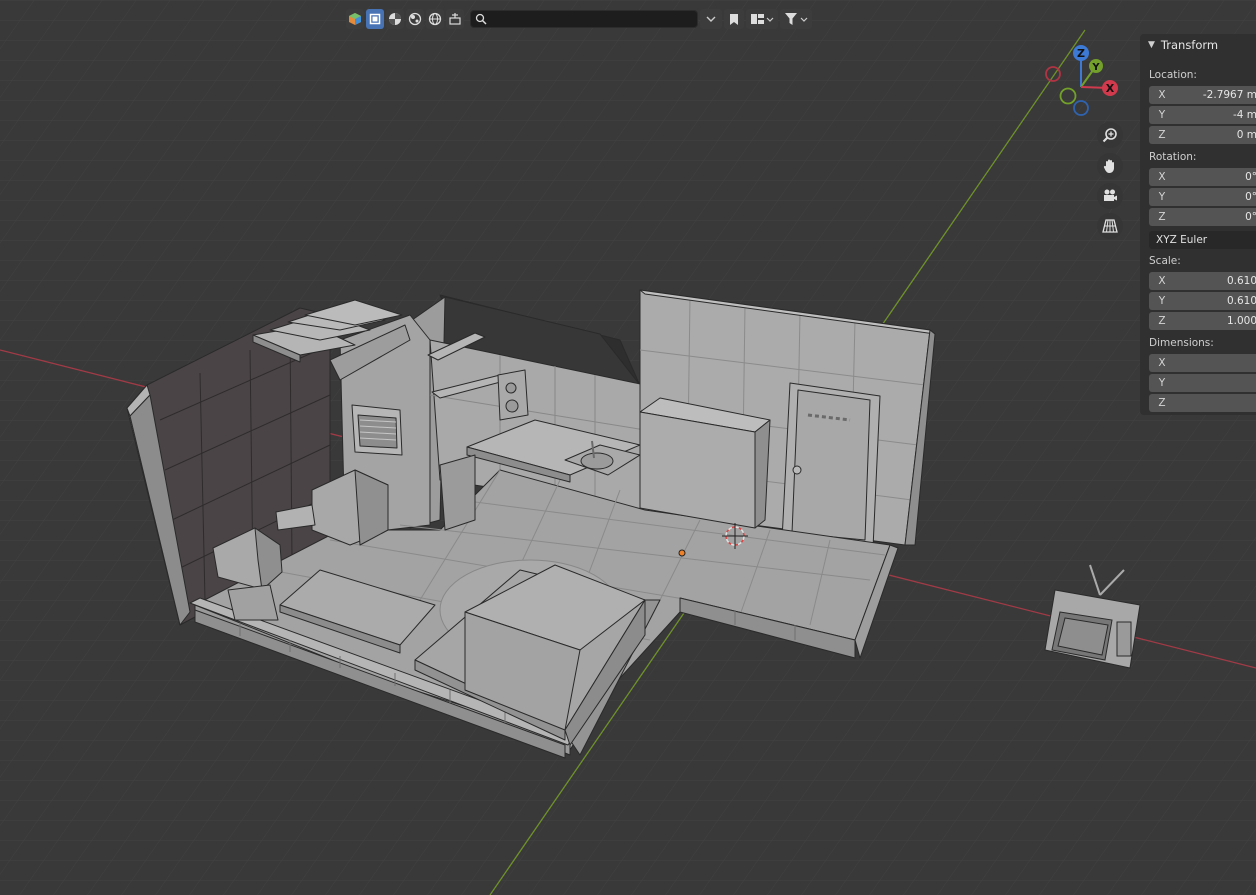 The image size is (1256, 895). What do you see at coordinates (1173, 157) in the screenshot?
I see `rotation-label: Rotation:` at bounding box center [1173, 157].